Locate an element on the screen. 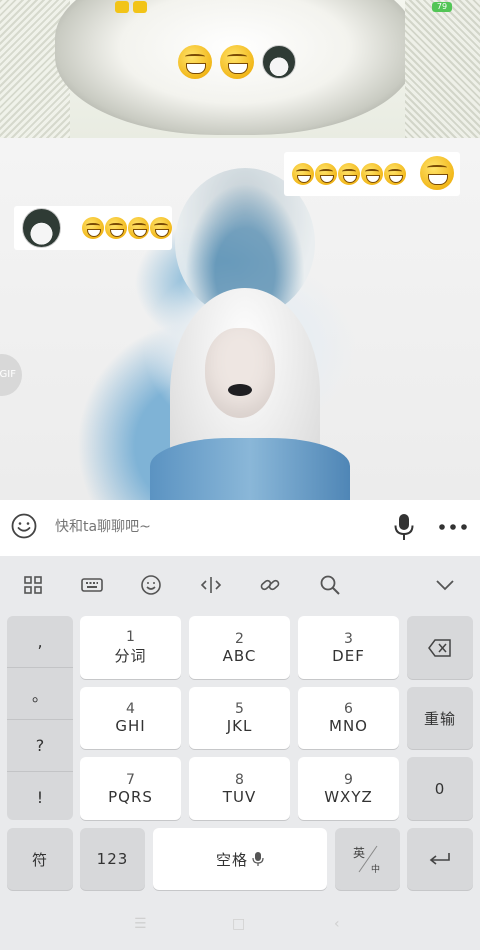 The width and height of the screenshot is (480, 950). space-label: 空格 is located at coordinates (231, 859).